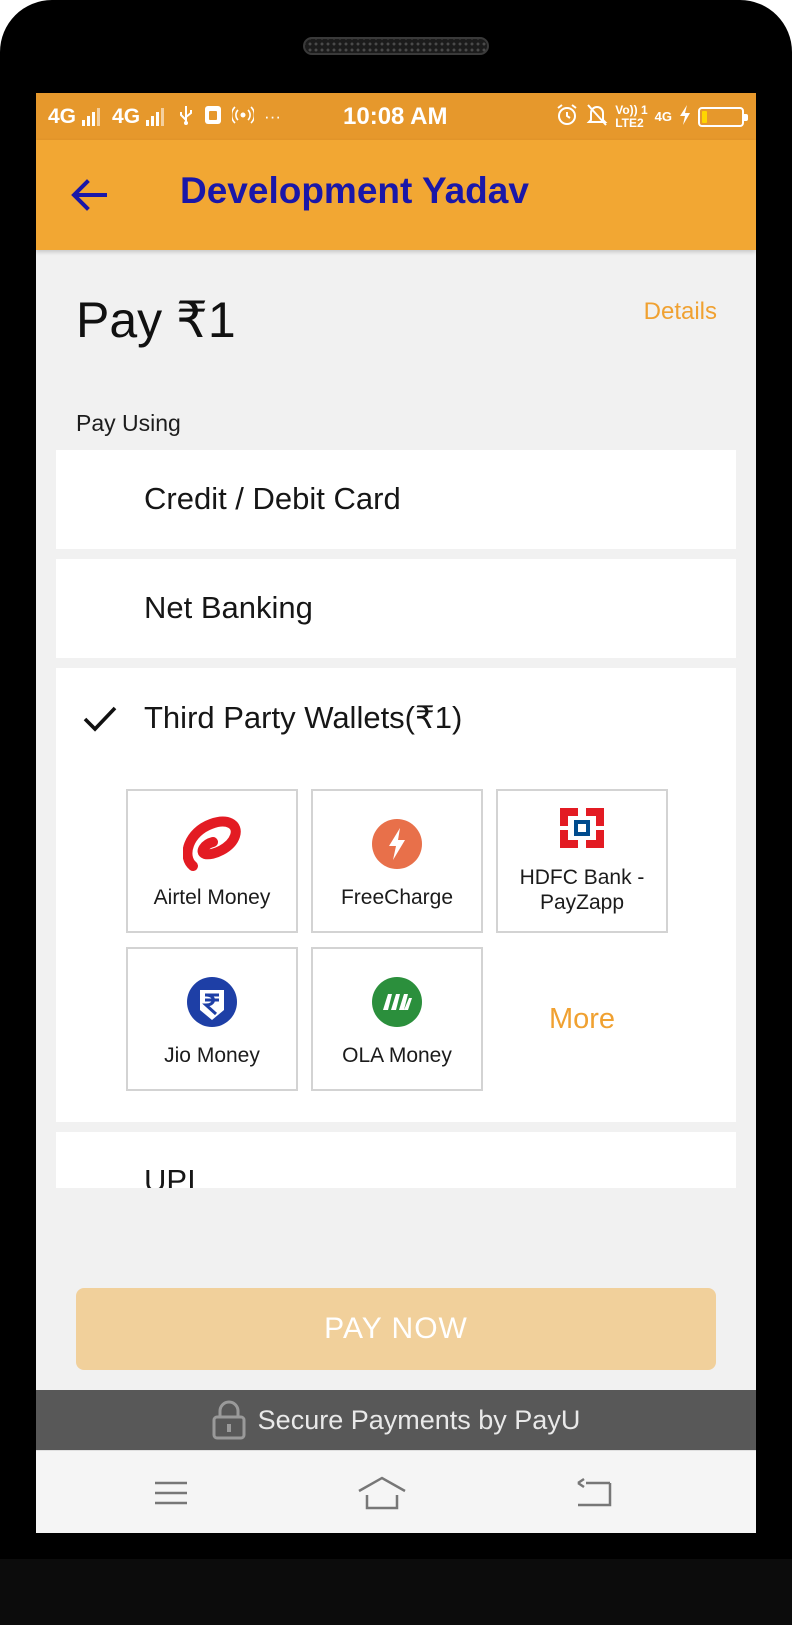 This screenshot has width=792, height=1625. I want to click on status-bar: 4G 4G ··· 10:08 AM Vo)) 1 LTE2 4G, so click(396, 116).